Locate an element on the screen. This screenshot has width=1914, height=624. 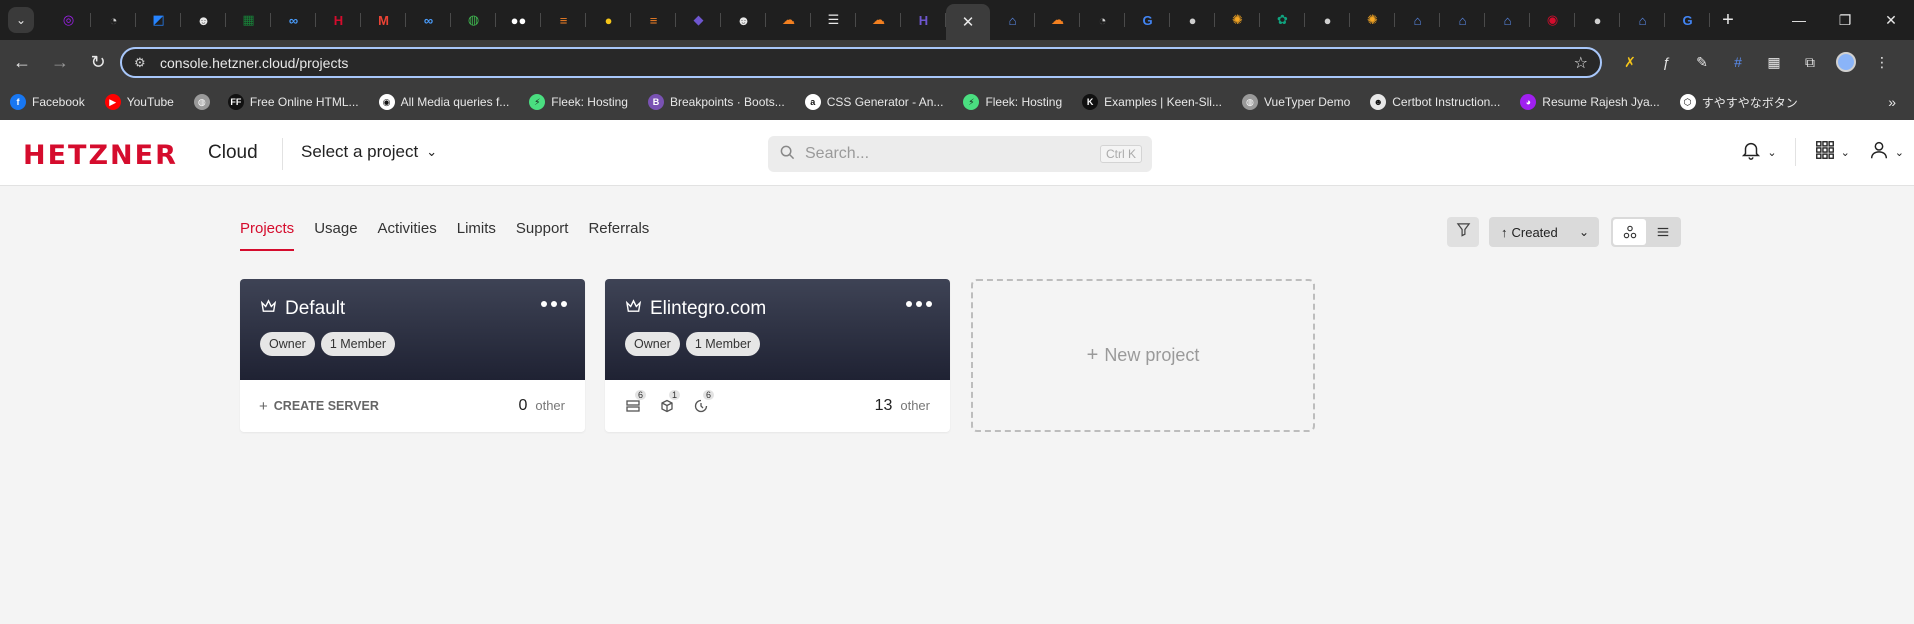
close-window-button: ✕ is located at coordinates (1891, 20).